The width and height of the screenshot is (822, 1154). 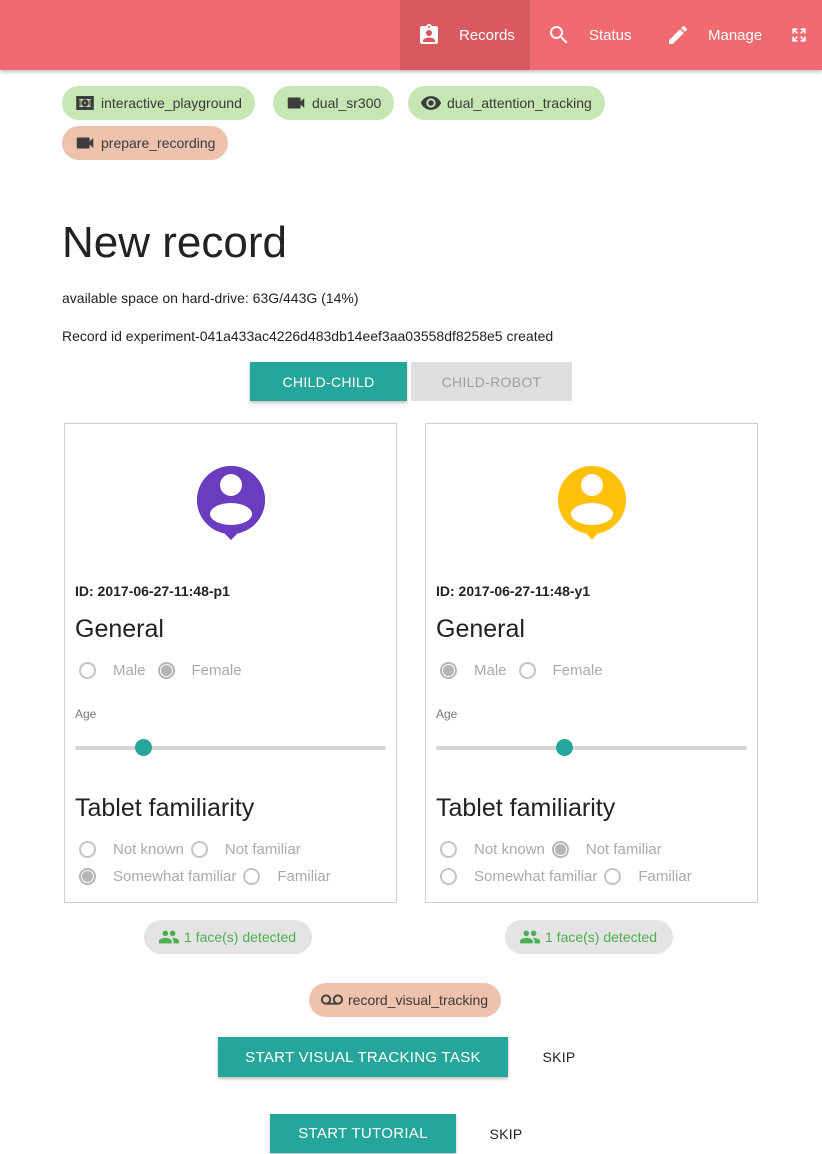 I want to click on chip-dual-attention-tracking: dual_attention_tracking, so click(x=506, y=103).